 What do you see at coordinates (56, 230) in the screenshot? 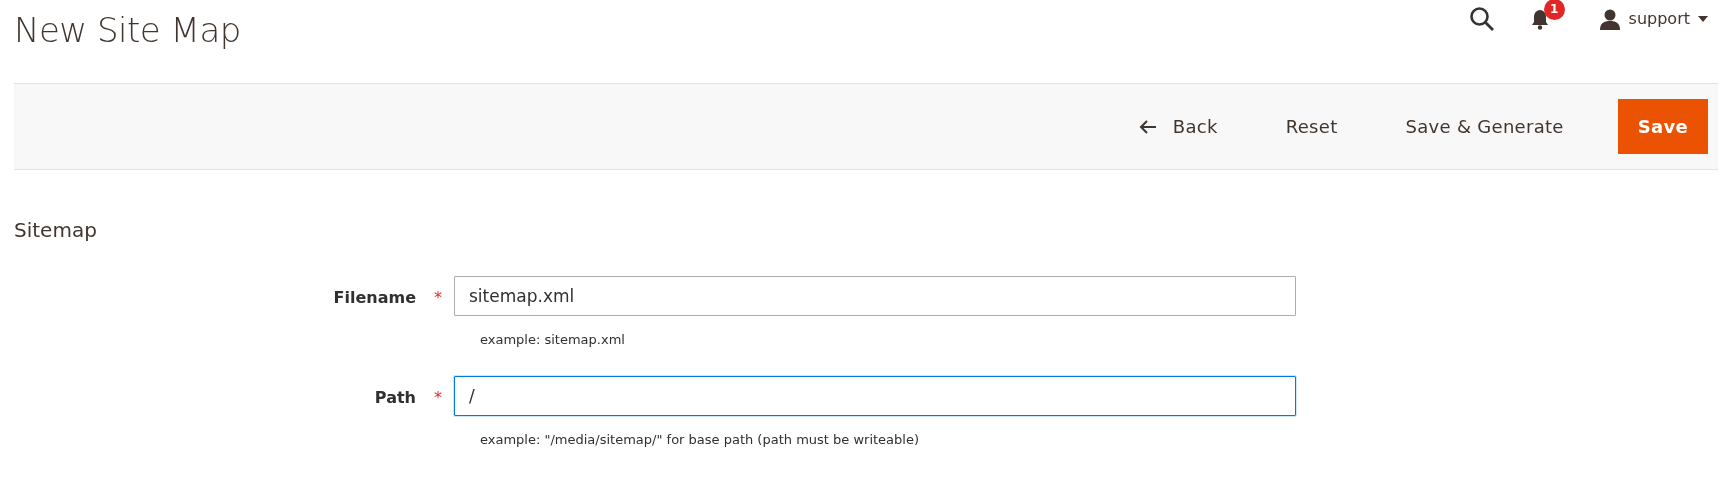
I see `section-title: Sitemap` at bounding box center [56, 230].